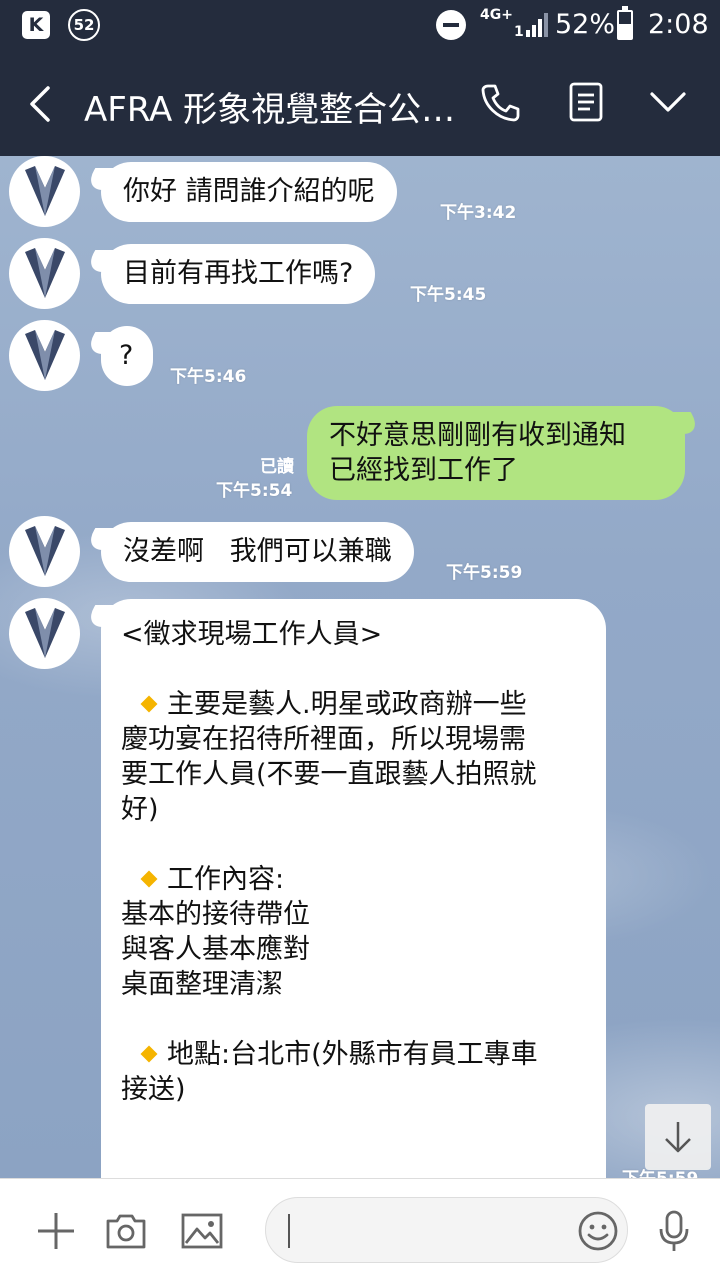 The image size is (720, 1280). Describe the element at coordinates (42, 104) in the screenshot. I see `back-chevron-icon` at that location.